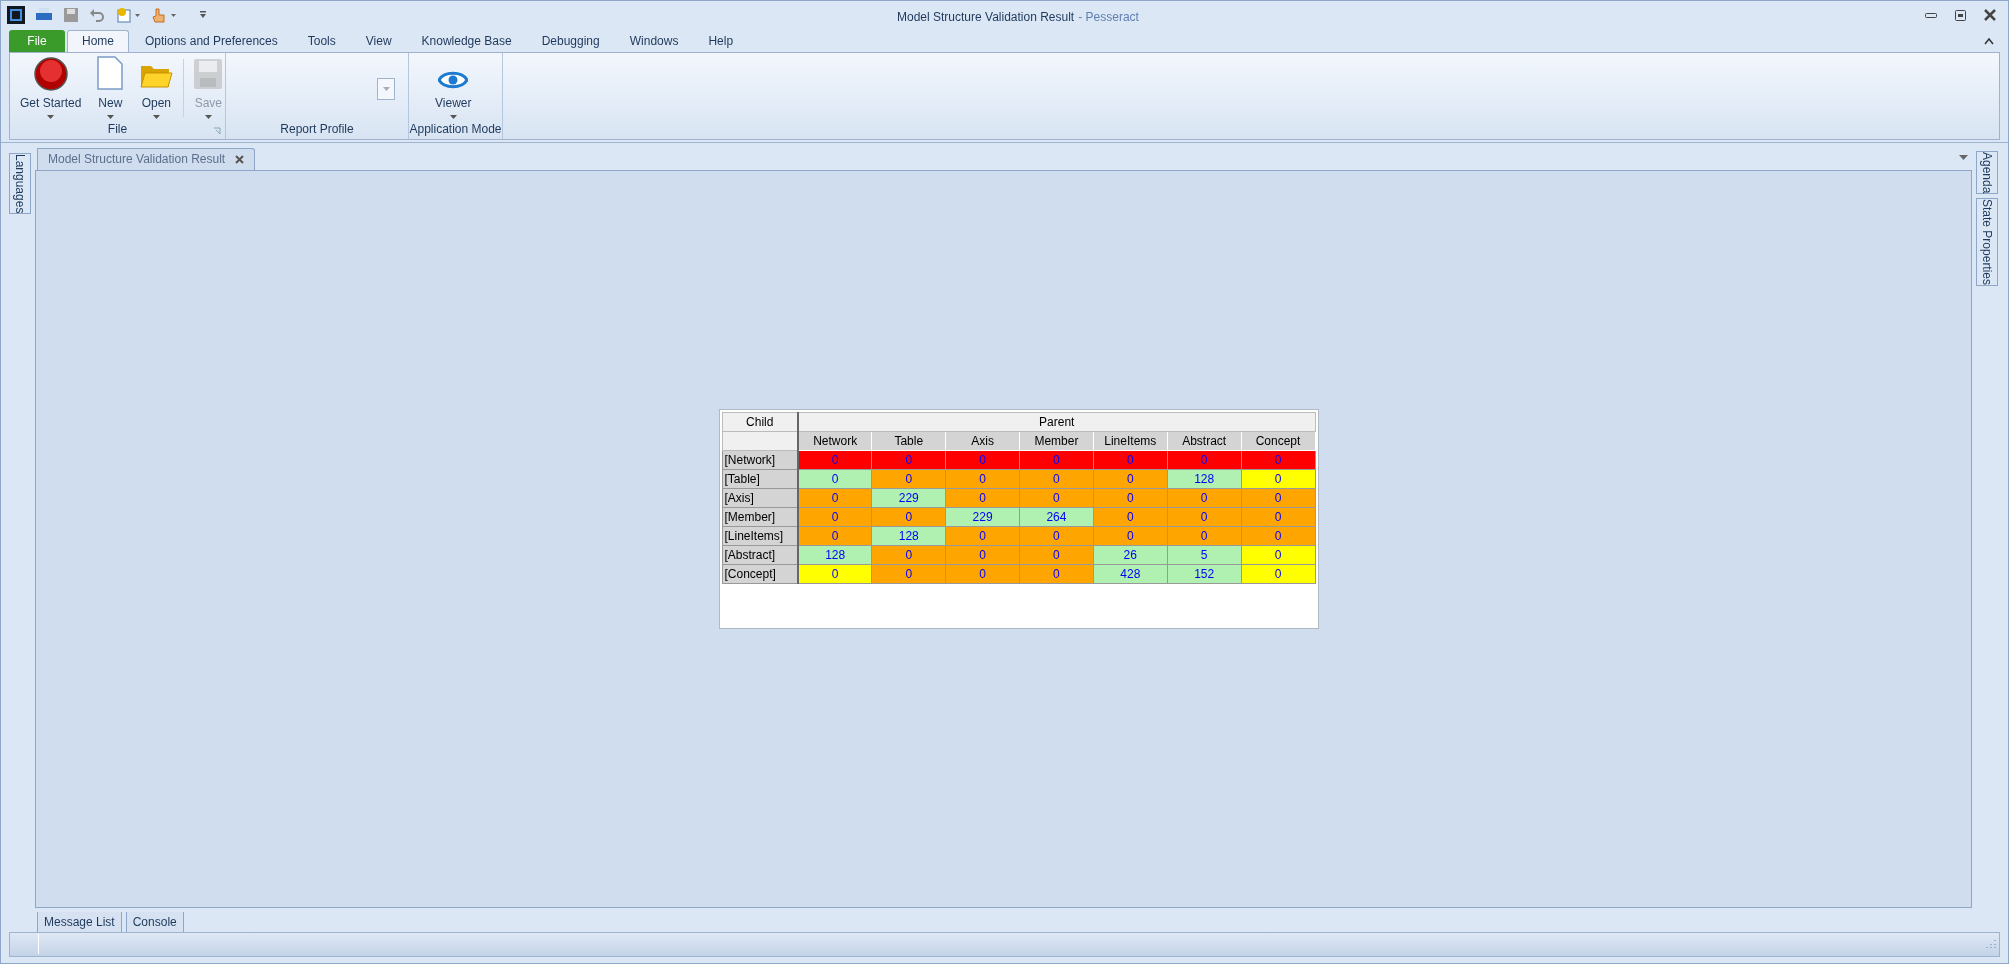 Image resolution: width=2009 pixels, height=964 pixels. Describe the element at coordinates (97, 15) in the screenshot. I see `undo-icon` at that location.